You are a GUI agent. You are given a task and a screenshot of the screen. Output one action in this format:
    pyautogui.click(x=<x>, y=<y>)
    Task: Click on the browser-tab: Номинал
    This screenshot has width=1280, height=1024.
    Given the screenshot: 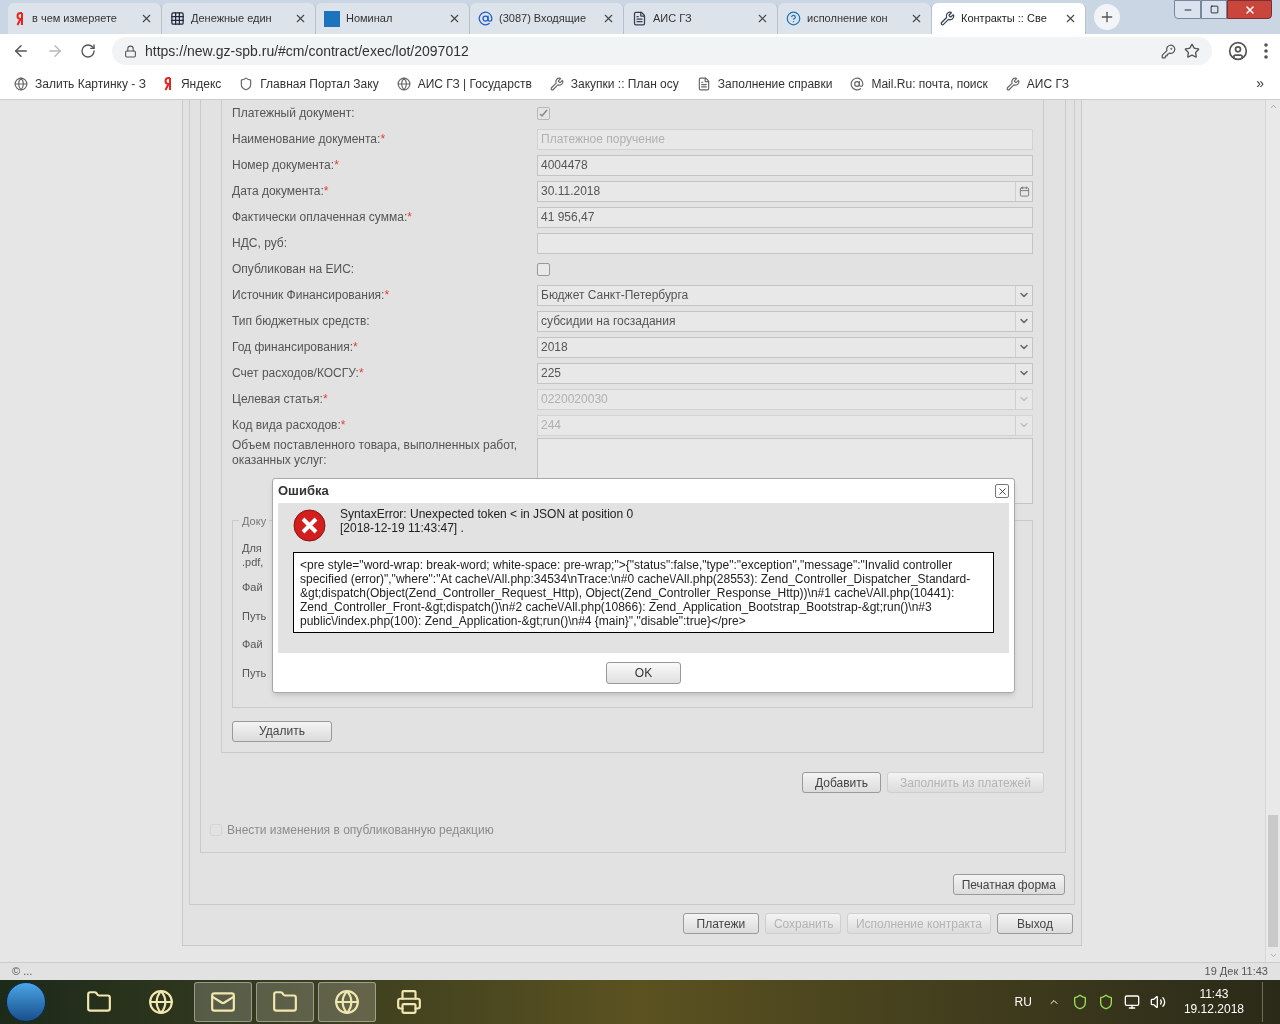 What is the action you would take?
    pyautogui.click(x=393, y=18)
    